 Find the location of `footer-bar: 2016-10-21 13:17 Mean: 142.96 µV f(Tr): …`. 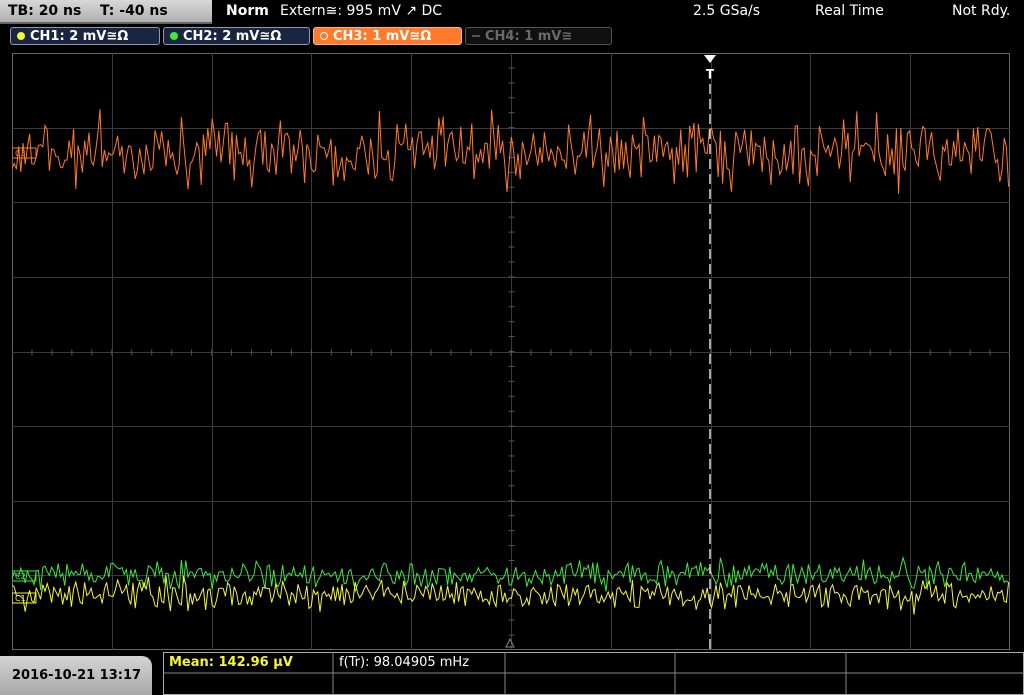

footer-bar: 2016-10-21 13:17 Mean: 142.96 µV f(Tr): … is located at coordinates (512, 673).